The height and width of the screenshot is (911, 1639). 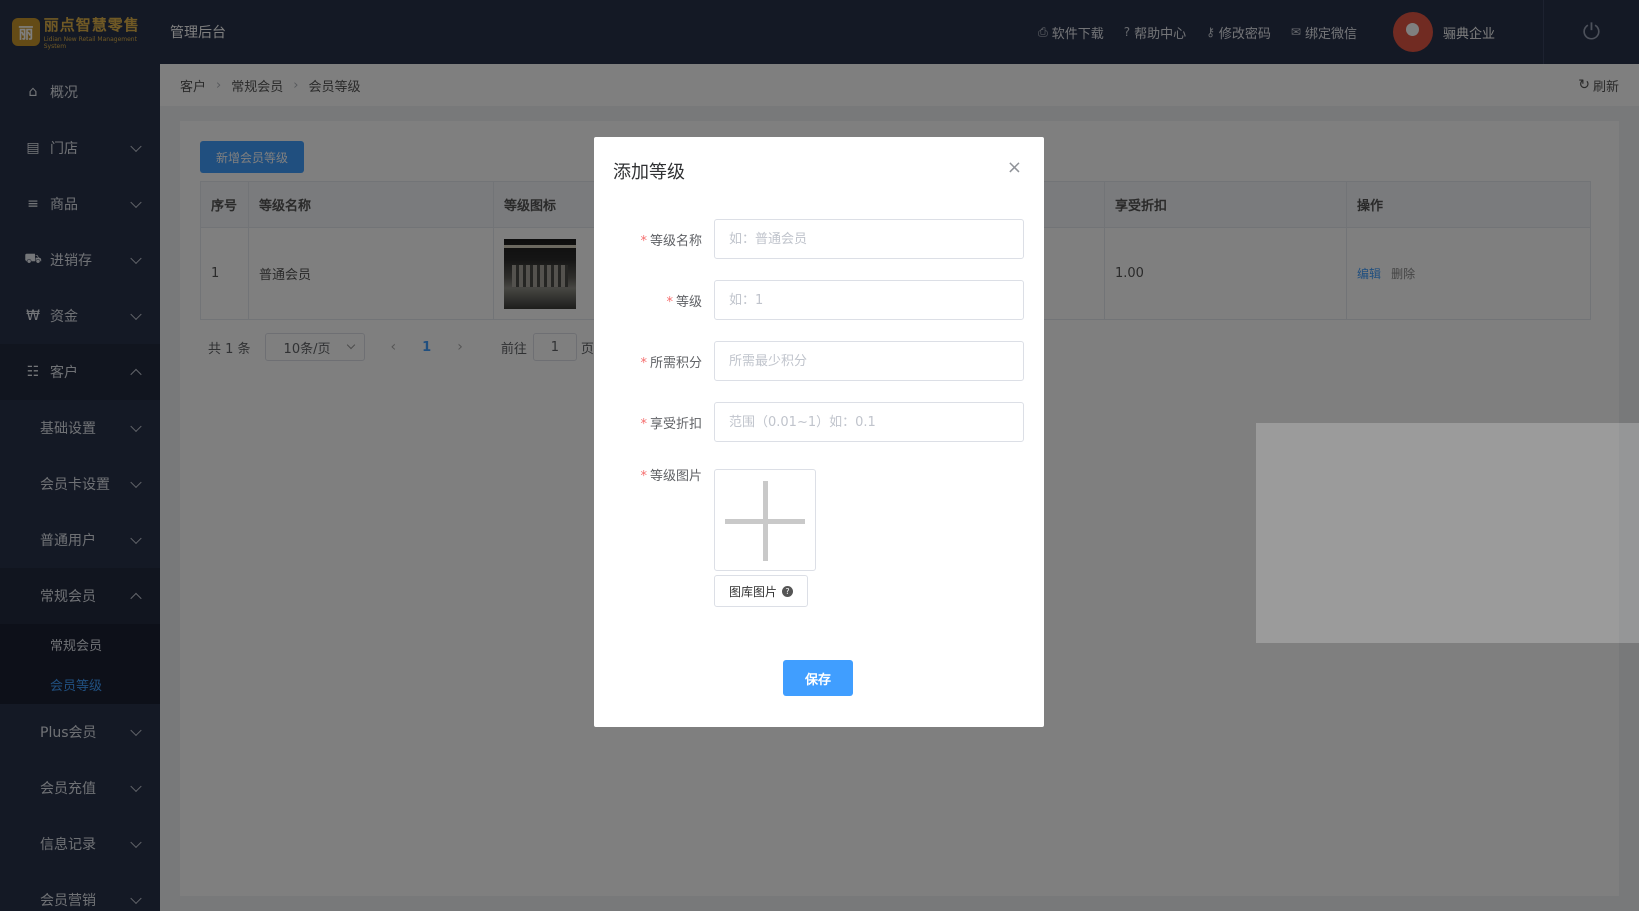 I want to click on form-row-level-name: * 等级名称, so click(x=819, y=239).